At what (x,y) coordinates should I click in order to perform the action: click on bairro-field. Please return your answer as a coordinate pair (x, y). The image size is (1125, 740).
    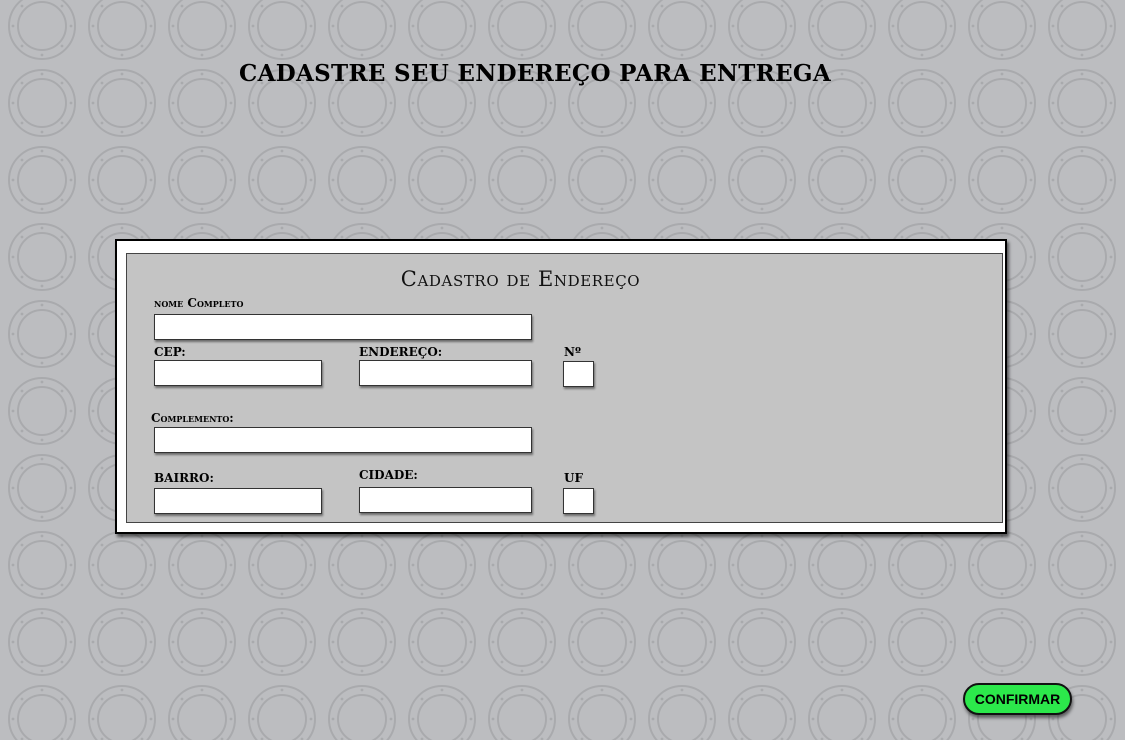
    Looking at the image, I should click on (238, 501).